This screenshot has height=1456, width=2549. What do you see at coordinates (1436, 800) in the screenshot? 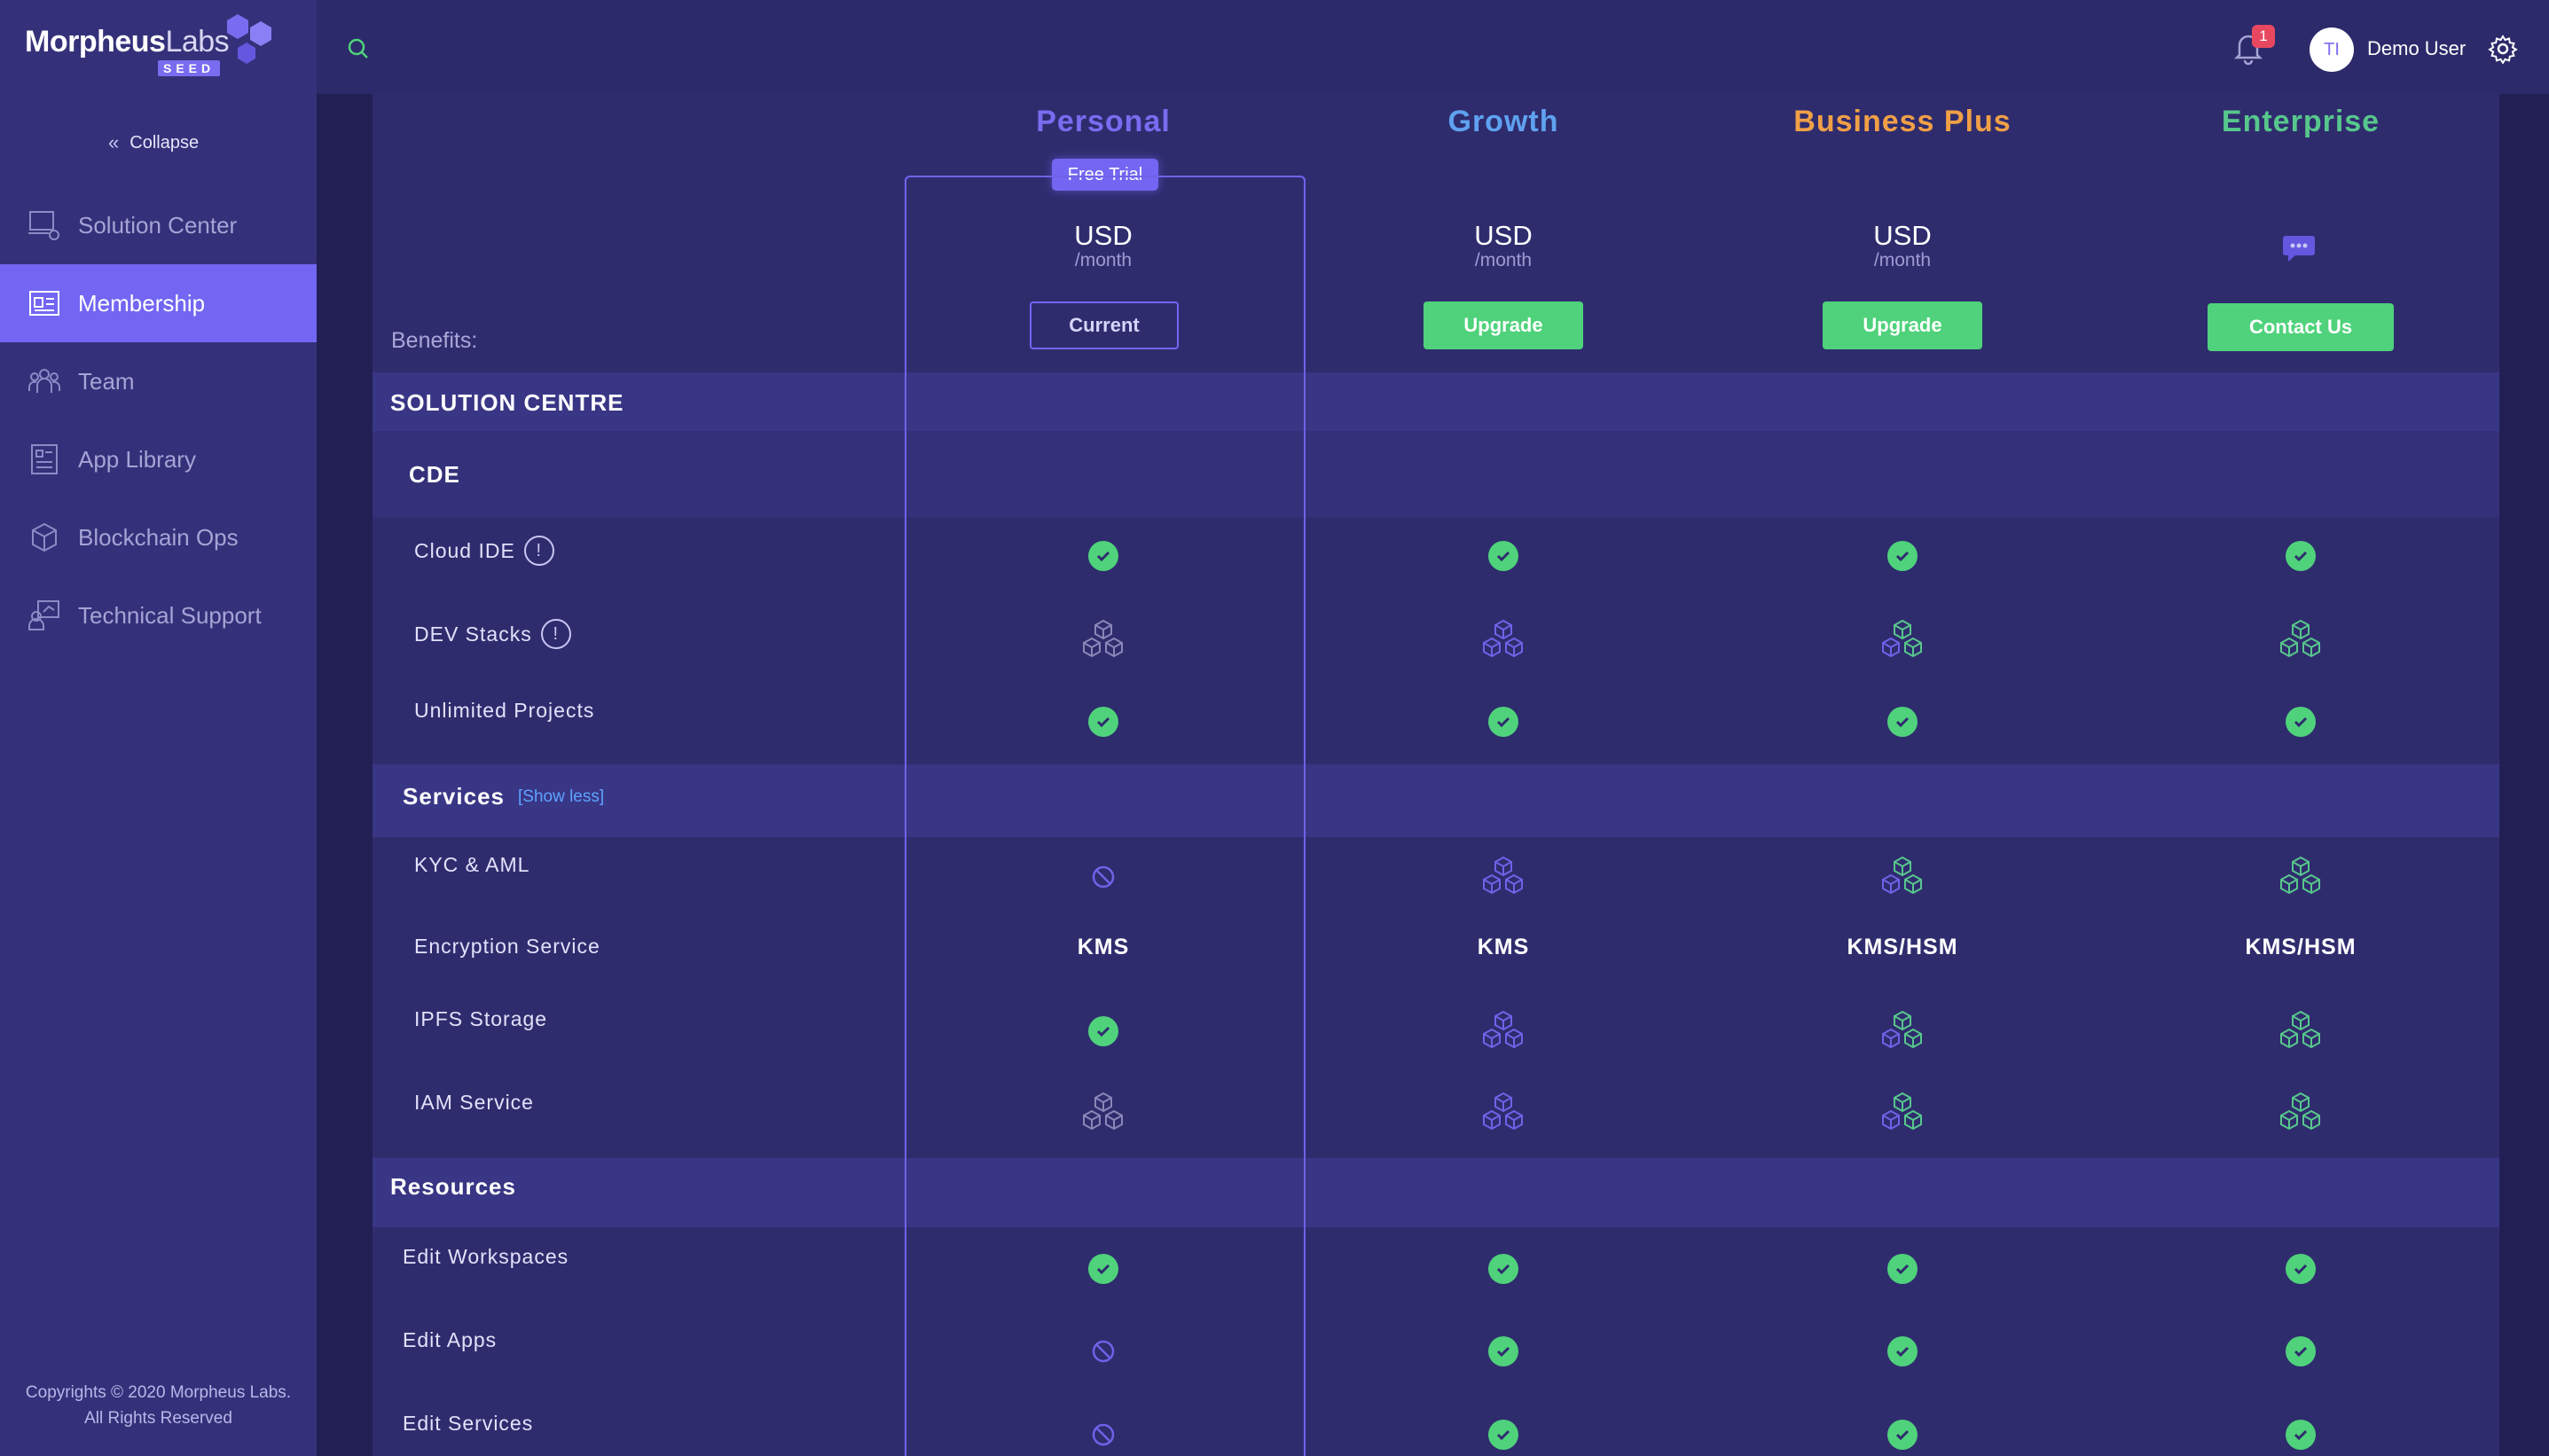
I see `section-band-services` at bounding box center [1436, 800].